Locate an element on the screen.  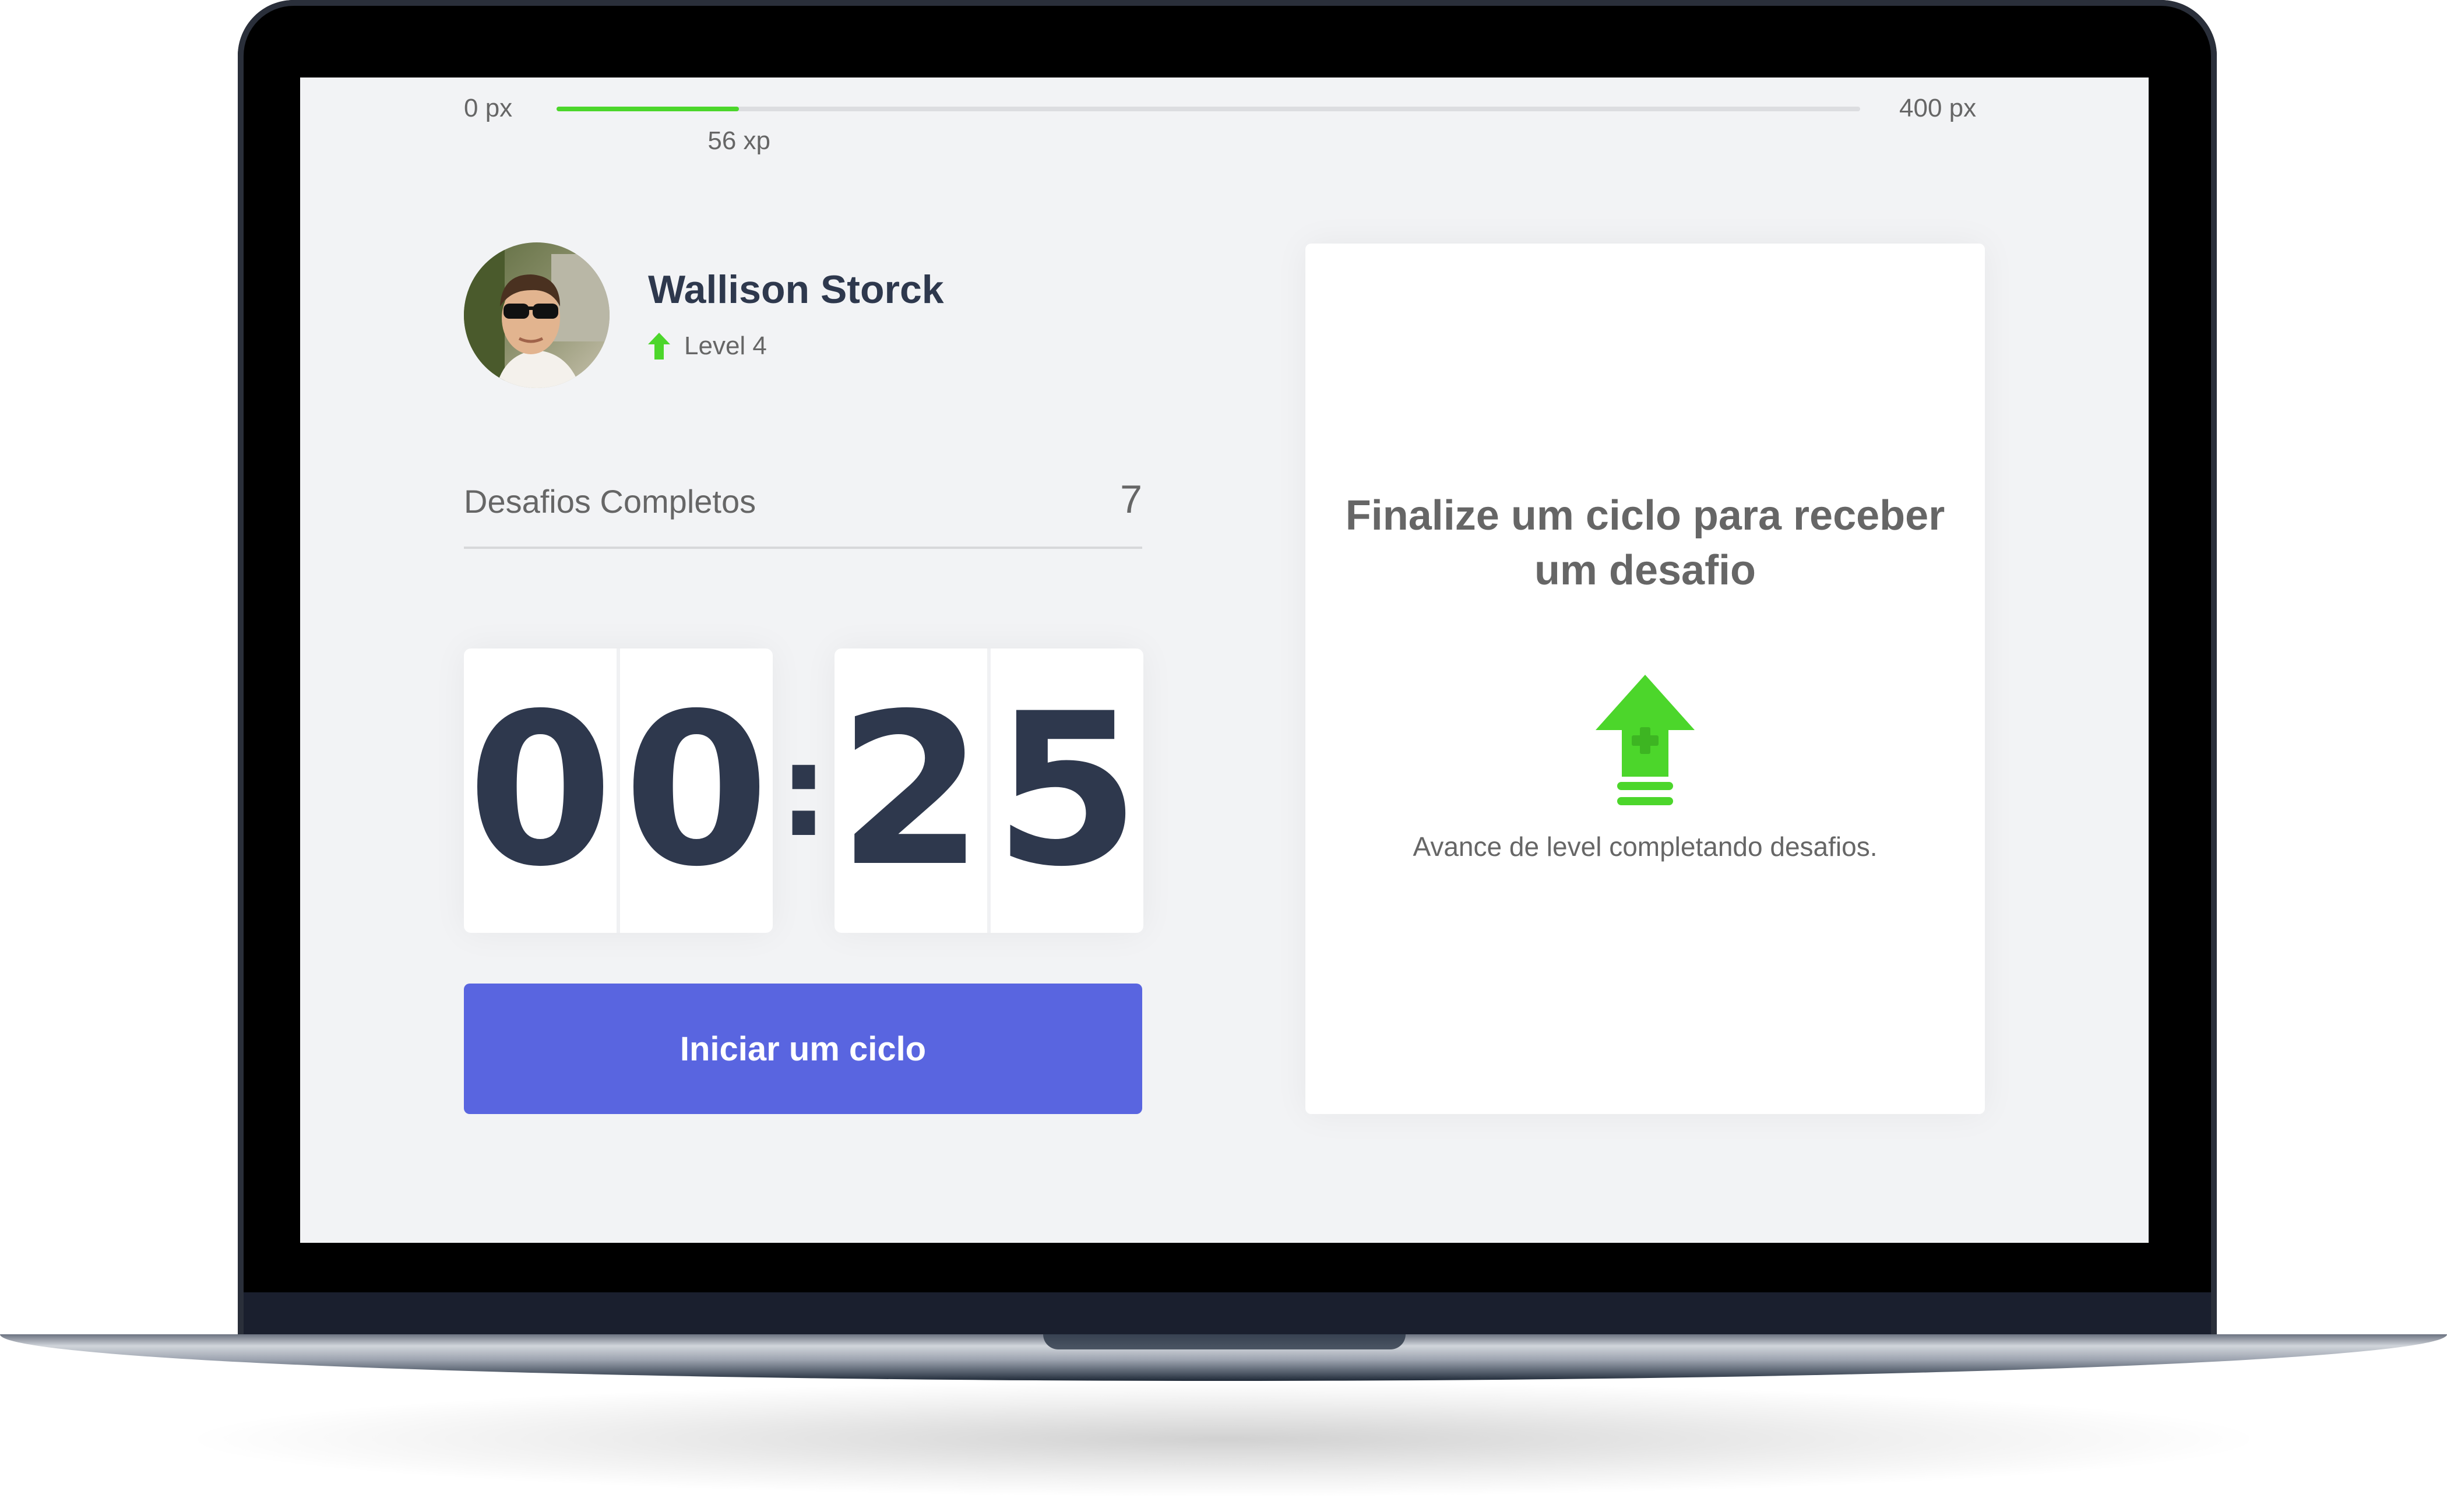
completed-challenges-count: 7 is located at coordinates (1131, 499).